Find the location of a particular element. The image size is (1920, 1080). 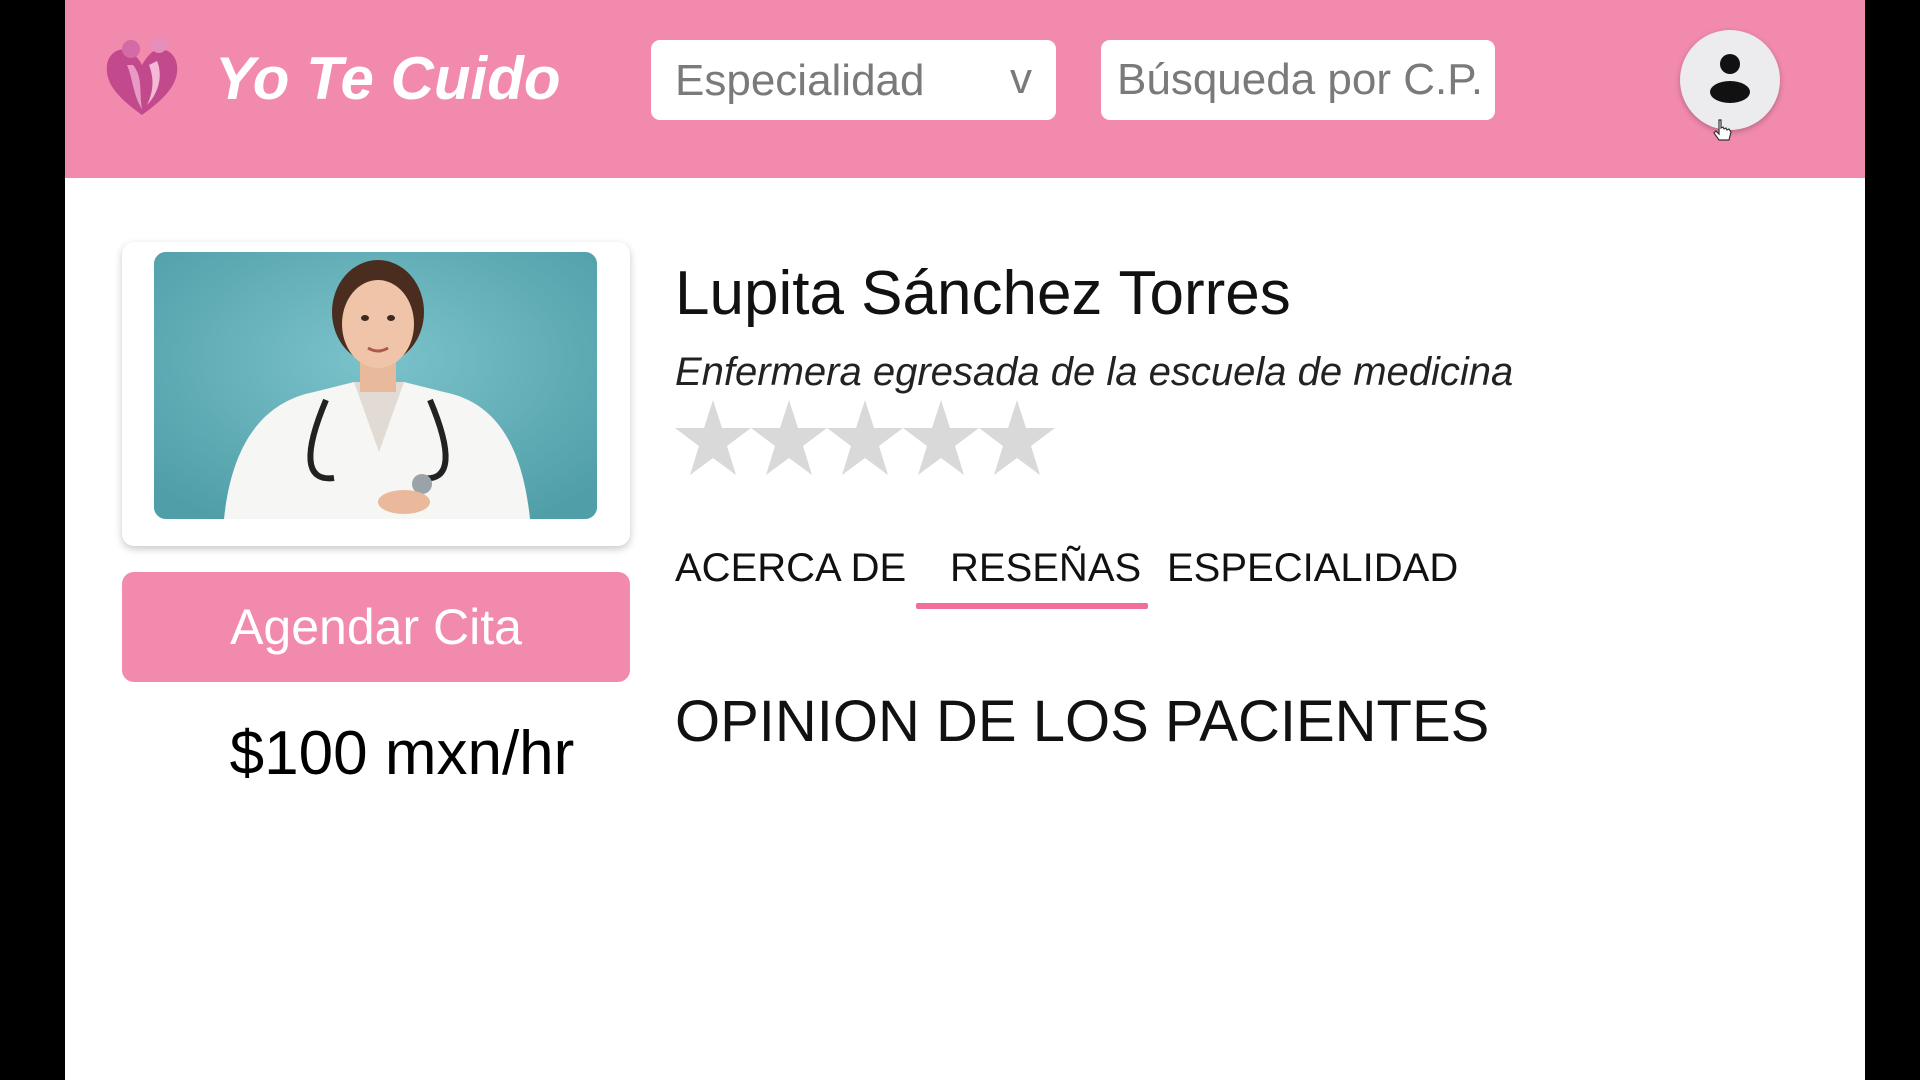

tab-specialty: ESPECIALIDAD is located at coordinates (1312, 568).